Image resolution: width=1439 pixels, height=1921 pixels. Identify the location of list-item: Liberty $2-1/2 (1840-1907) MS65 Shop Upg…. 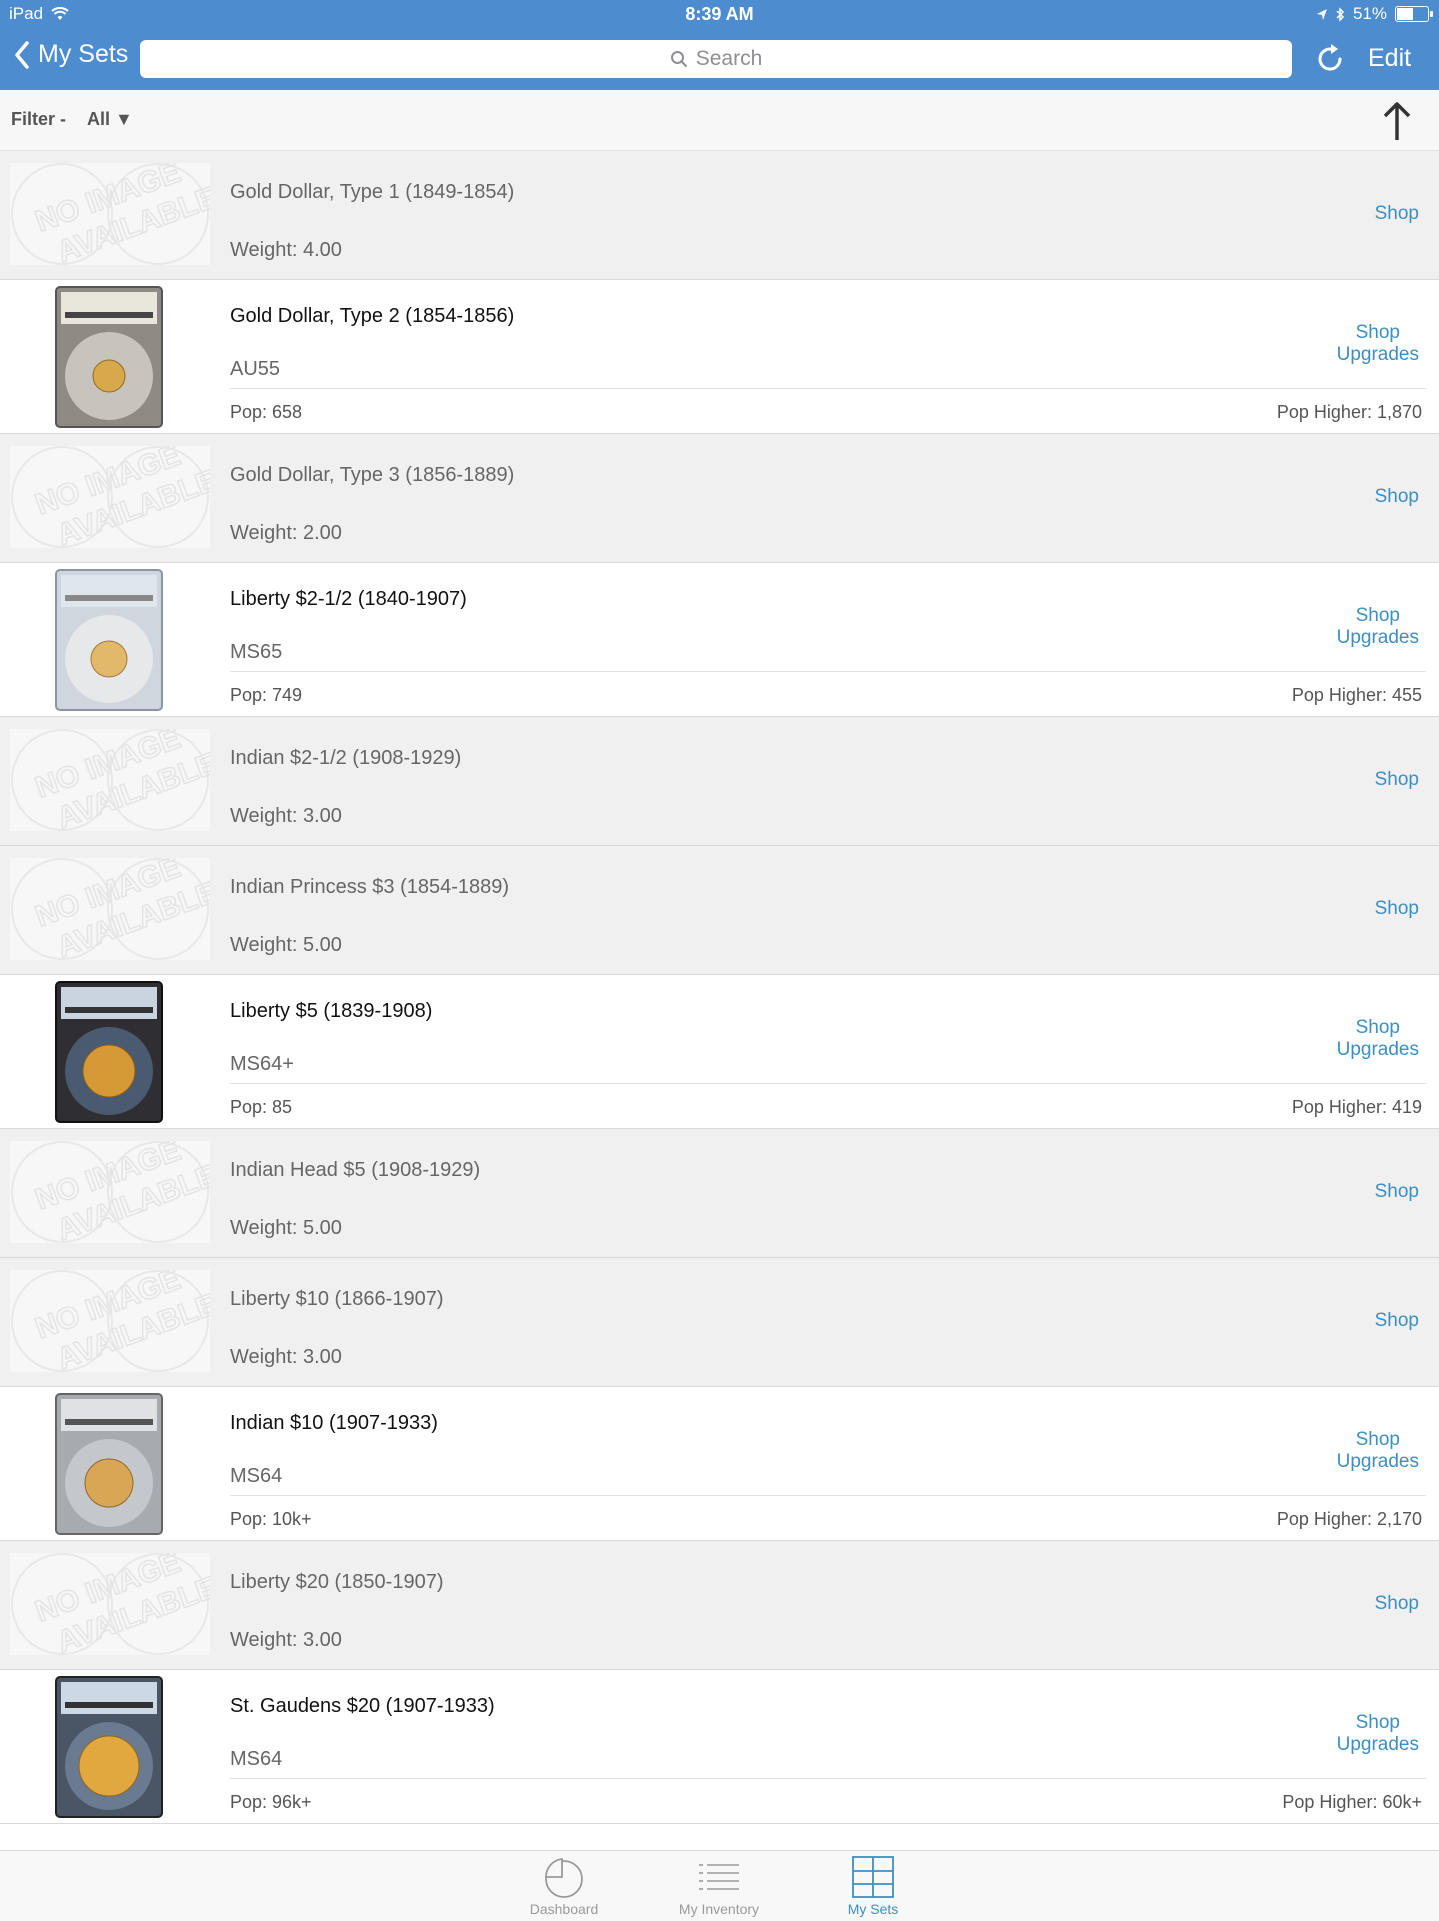
(719, 640).